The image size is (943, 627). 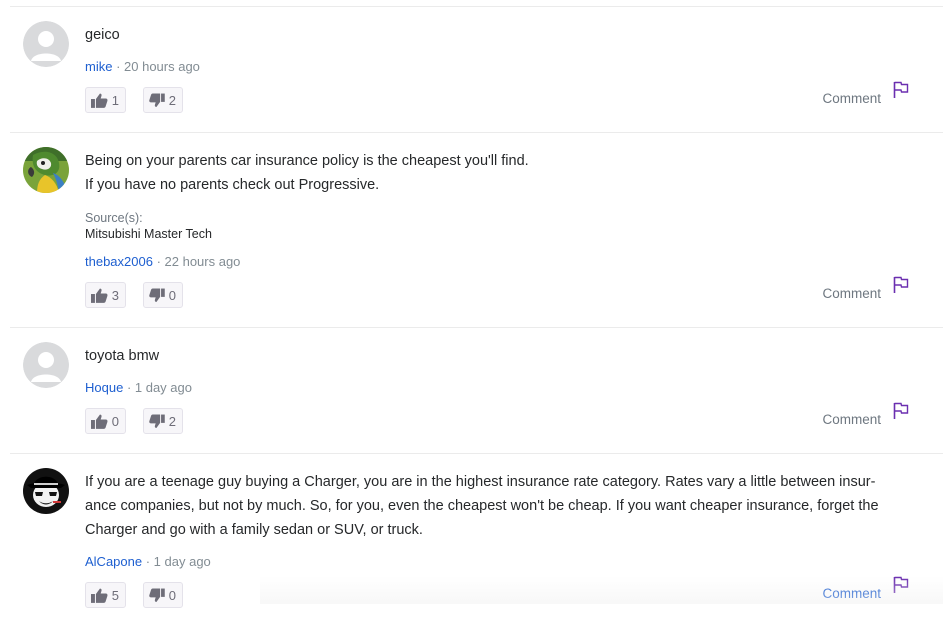 What do you see at coordinates (504, 234) in the screenshot?
I see `source-text: Mitsubishi Master Tech` at bounding box center [504, 234].